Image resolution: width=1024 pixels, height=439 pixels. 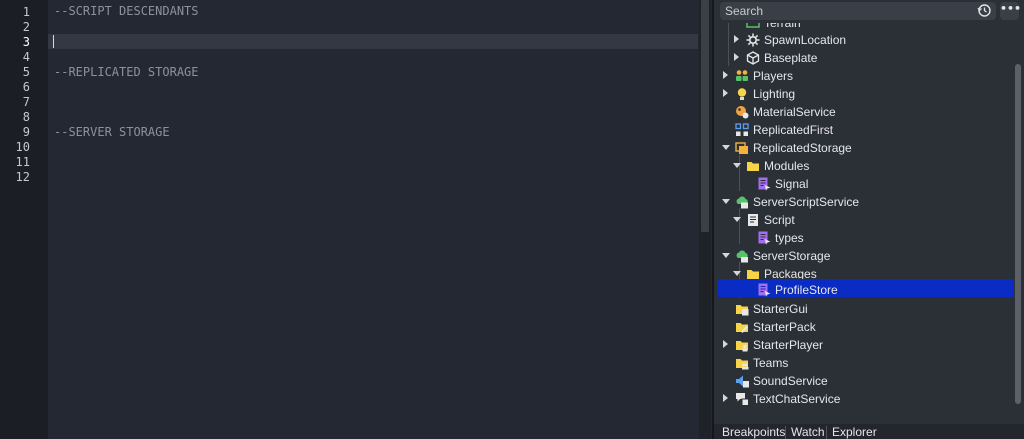 What do you see at coordinates (787, 166) in the screenshot?
I see `tree-item-label: Modules` at bounding box center [787, 166].